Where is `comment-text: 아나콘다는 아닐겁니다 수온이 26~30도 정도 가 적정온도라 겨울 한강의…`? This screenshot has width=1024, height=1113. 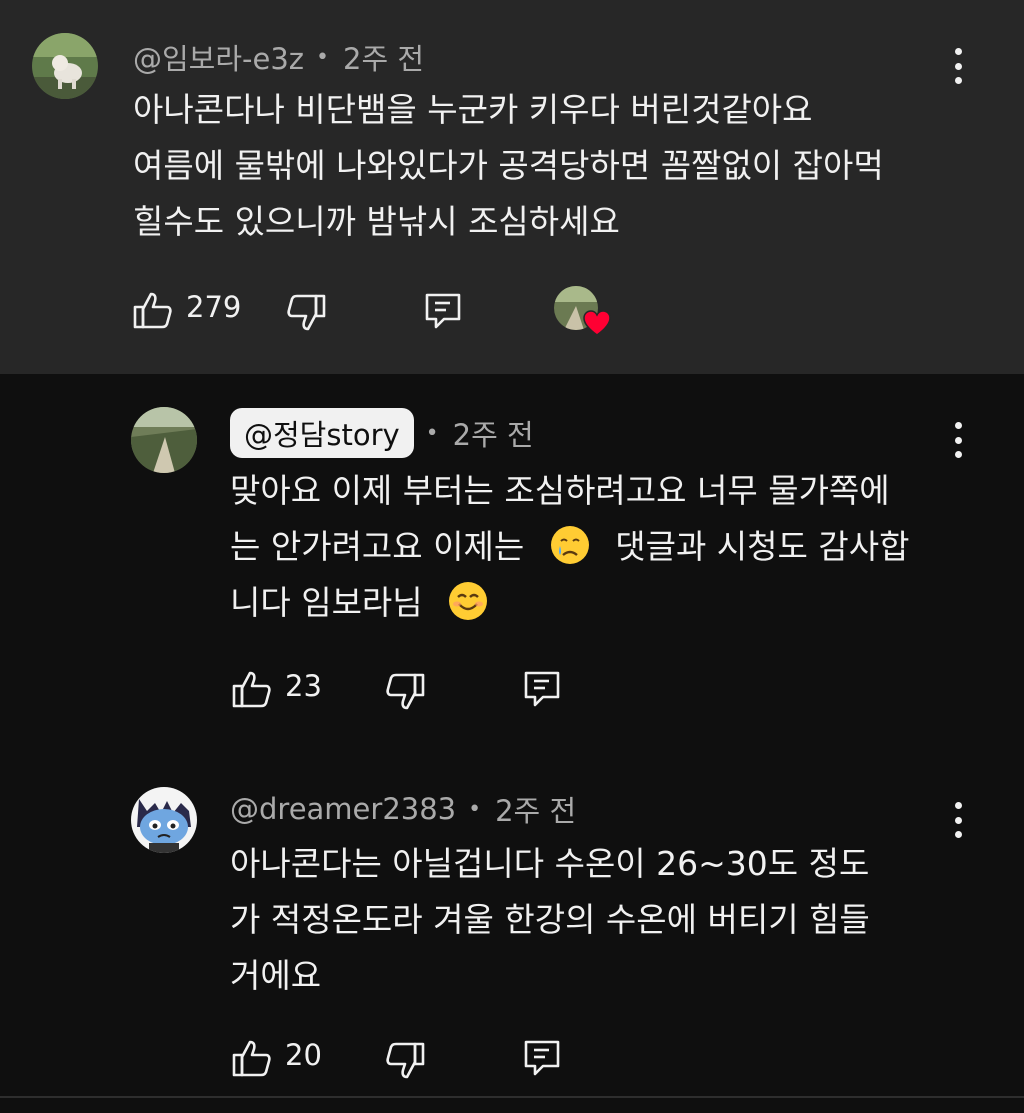 comment-text: 아나콘다는 아닐겁니다 수온이 26~30도 정도 가 적정온도라 겨울 한강의… is located at coordinates (550, 919).